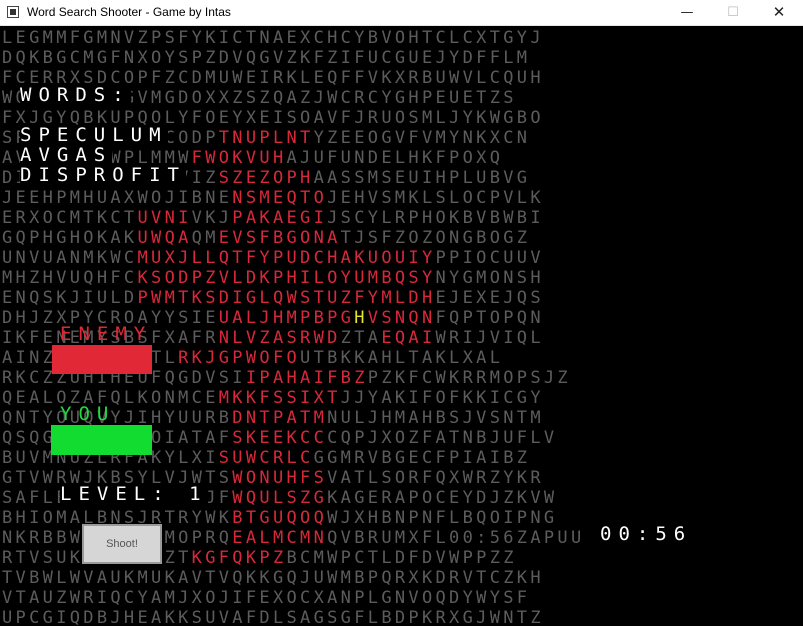  Describe the element at coordinates (101, 440) in the screenshot. I see `player-health-bar` at that location.